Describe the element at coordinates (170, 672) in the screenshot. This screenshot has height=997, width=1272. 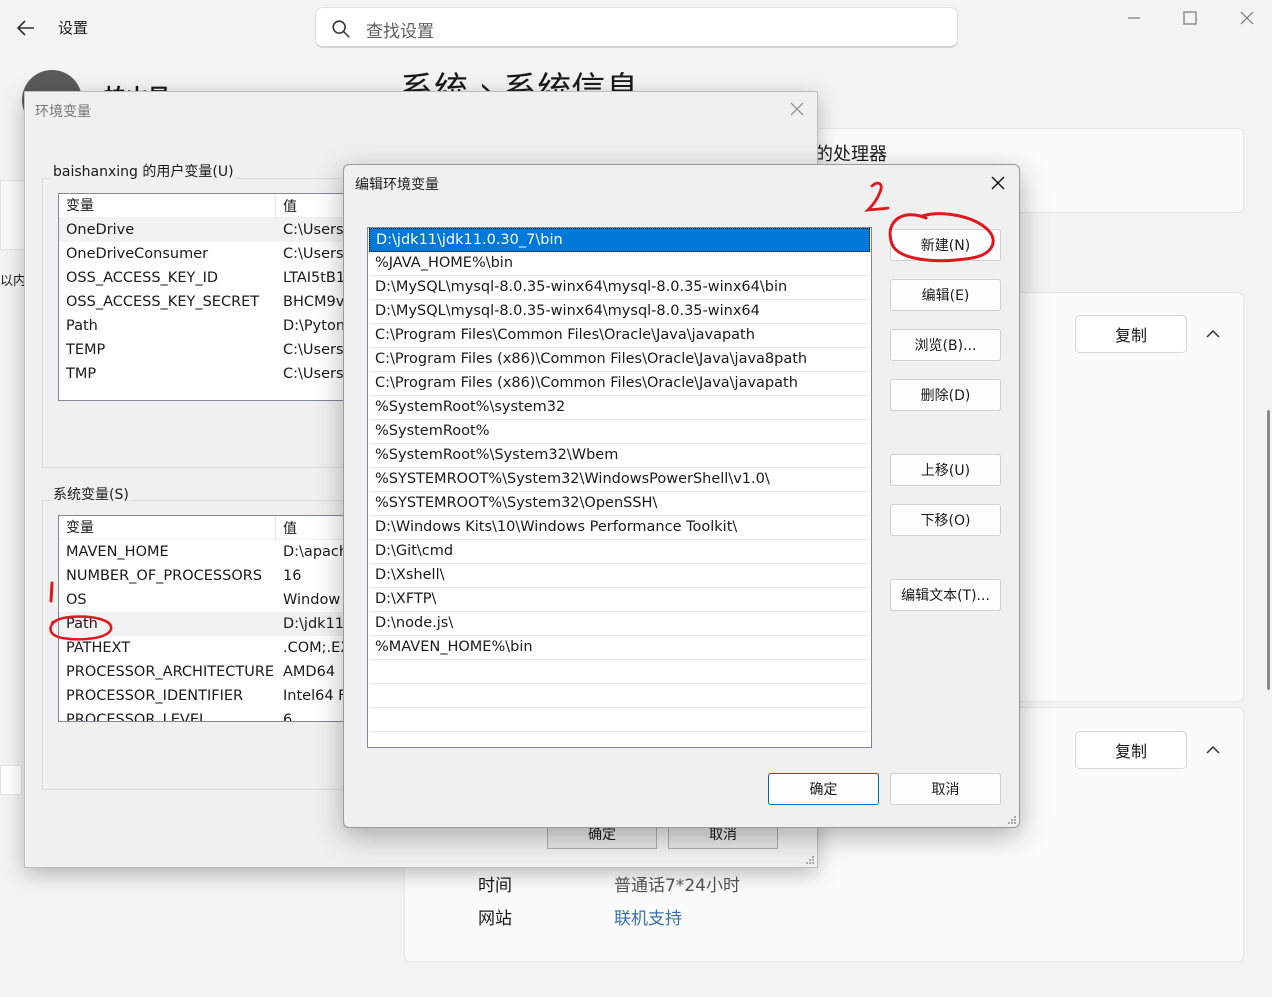
I see `var-name: PROCESSOR_ARCHITECTURE` at that location.